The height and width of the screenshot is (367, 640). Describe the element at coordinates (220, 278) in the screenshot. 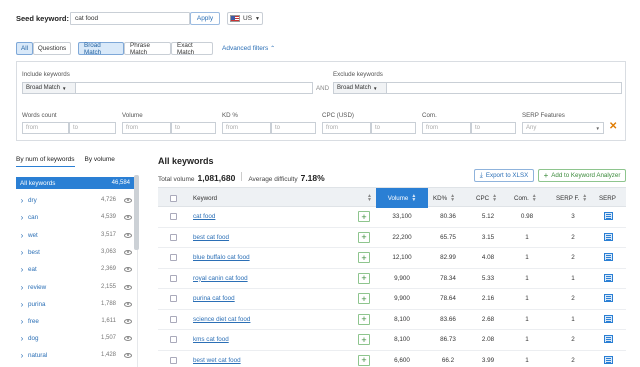

I see `keyword-link: royal canin cat food` at that location.